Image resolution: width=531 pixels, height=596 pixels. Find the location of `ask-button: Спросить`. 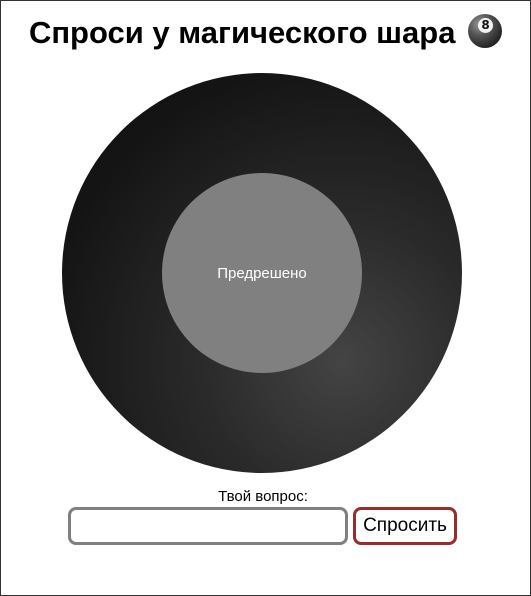

ask-button: Спросить is located at coordinates (405, 526).